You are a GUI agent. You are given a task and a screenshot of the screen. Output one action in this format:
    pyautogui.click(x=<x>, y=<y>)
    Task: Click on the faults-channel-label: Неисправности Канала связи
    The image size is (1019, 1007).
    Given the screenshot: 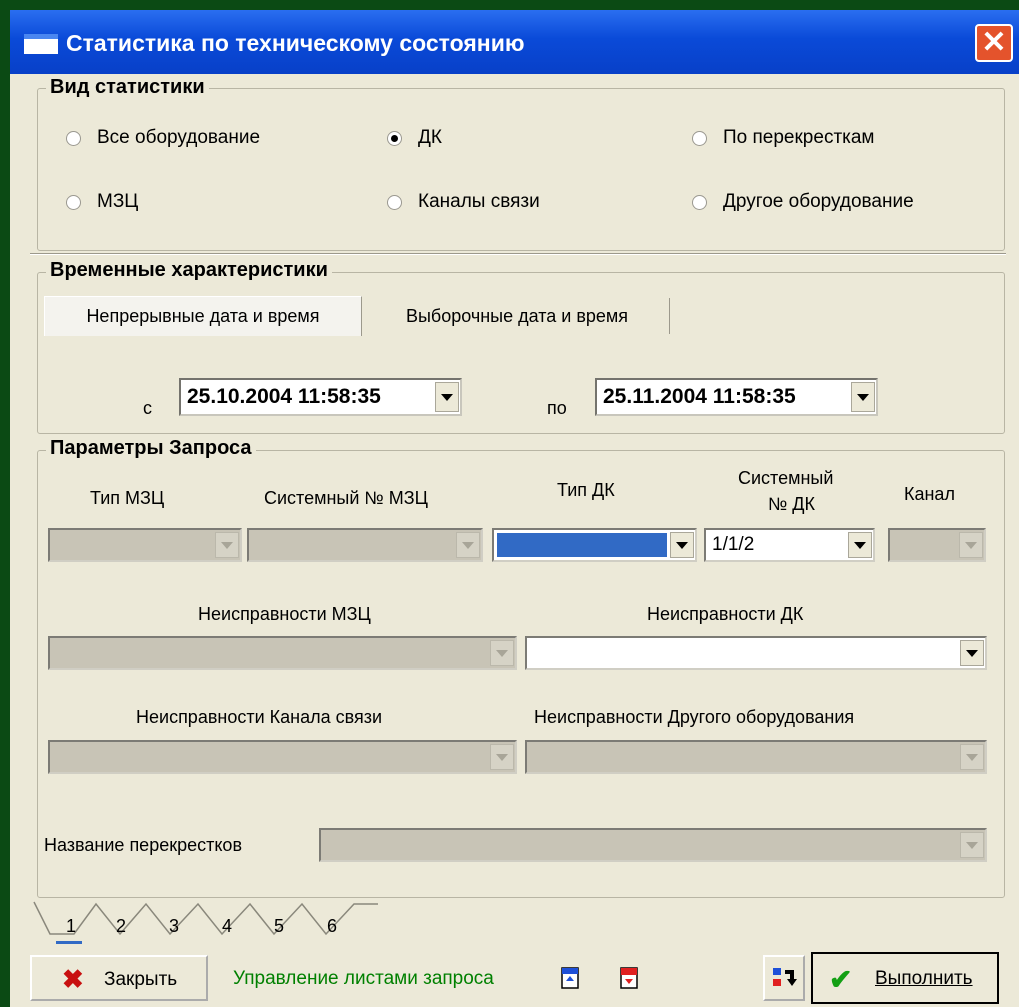 What is the action you would take?
    pyautogui.click(x=259, y=717)
    